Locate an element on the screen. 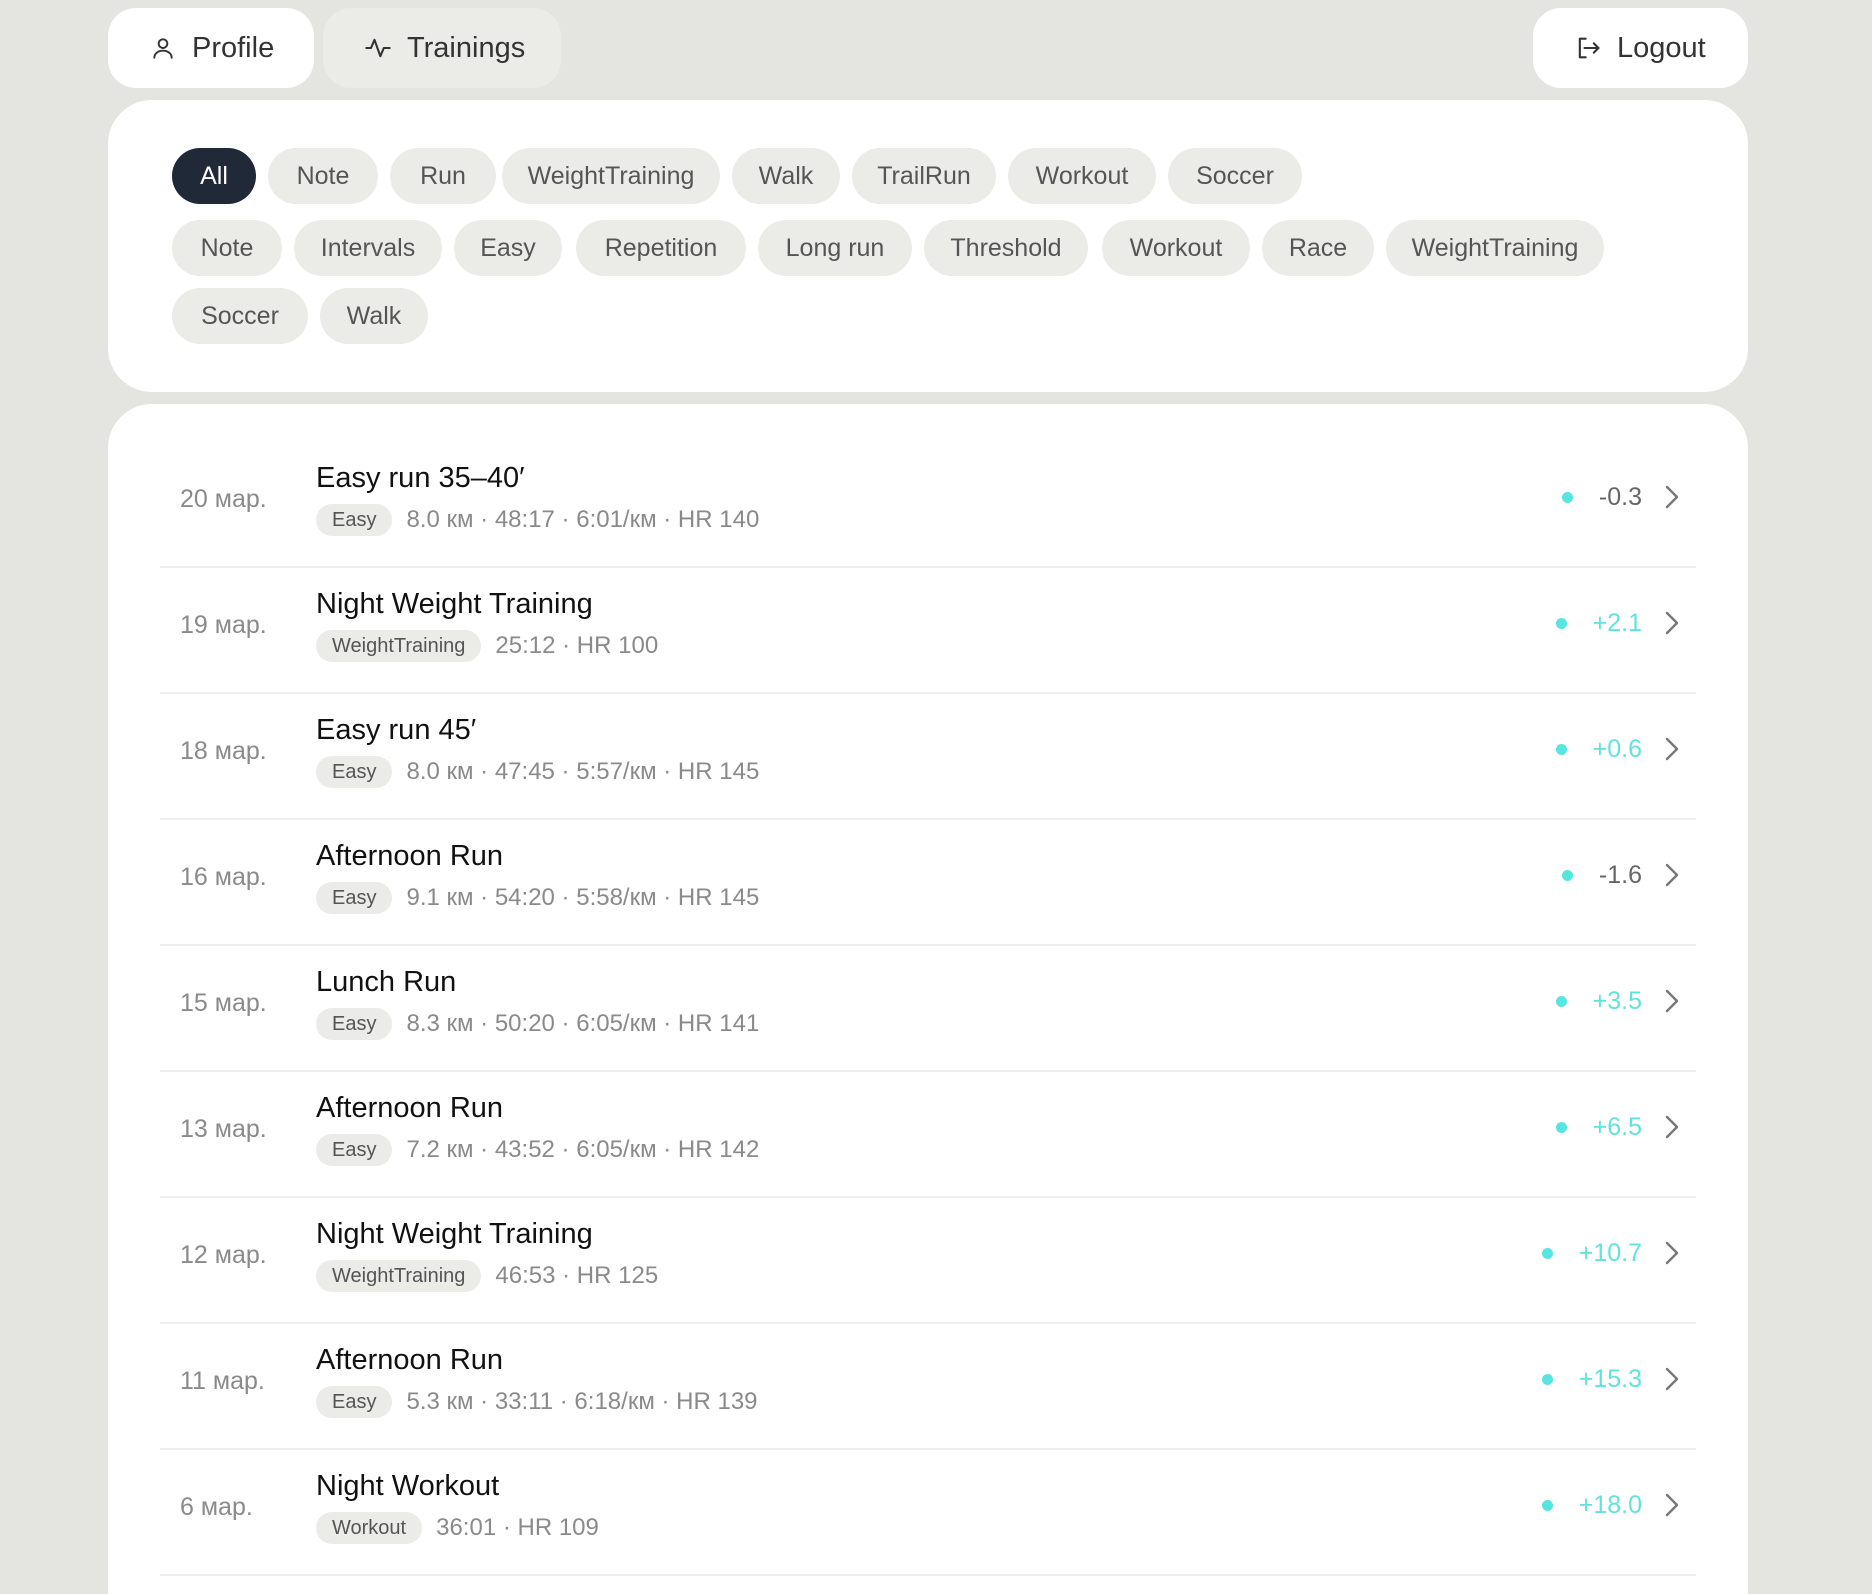 The image size is (1872, 1594). training-meta: WeightTraining 46:53 · HR 125 is located at coordinates (487, 1276).